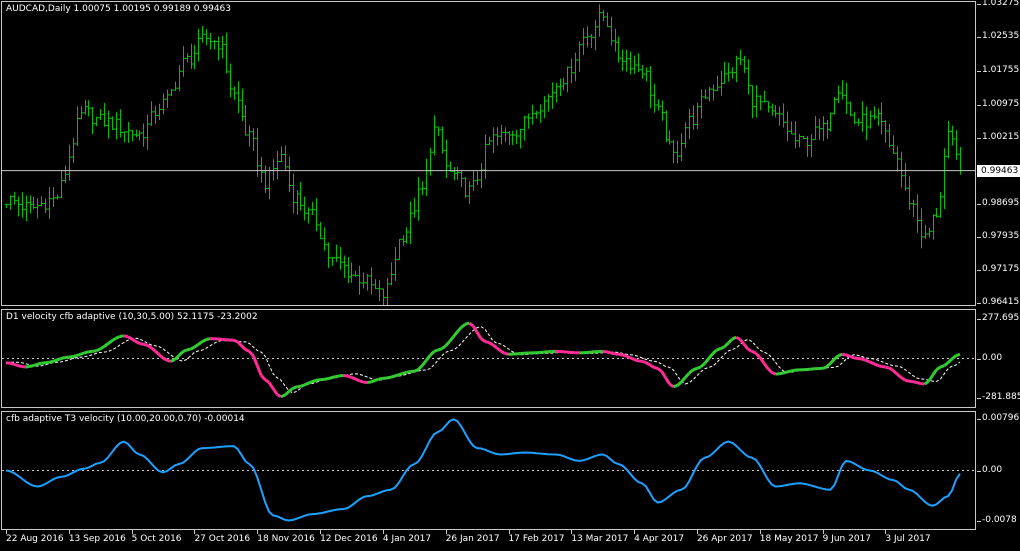 This screenshot has height=551, width=1020. I want to click on price-axis-label: 1.00975, so click(1001, 103).